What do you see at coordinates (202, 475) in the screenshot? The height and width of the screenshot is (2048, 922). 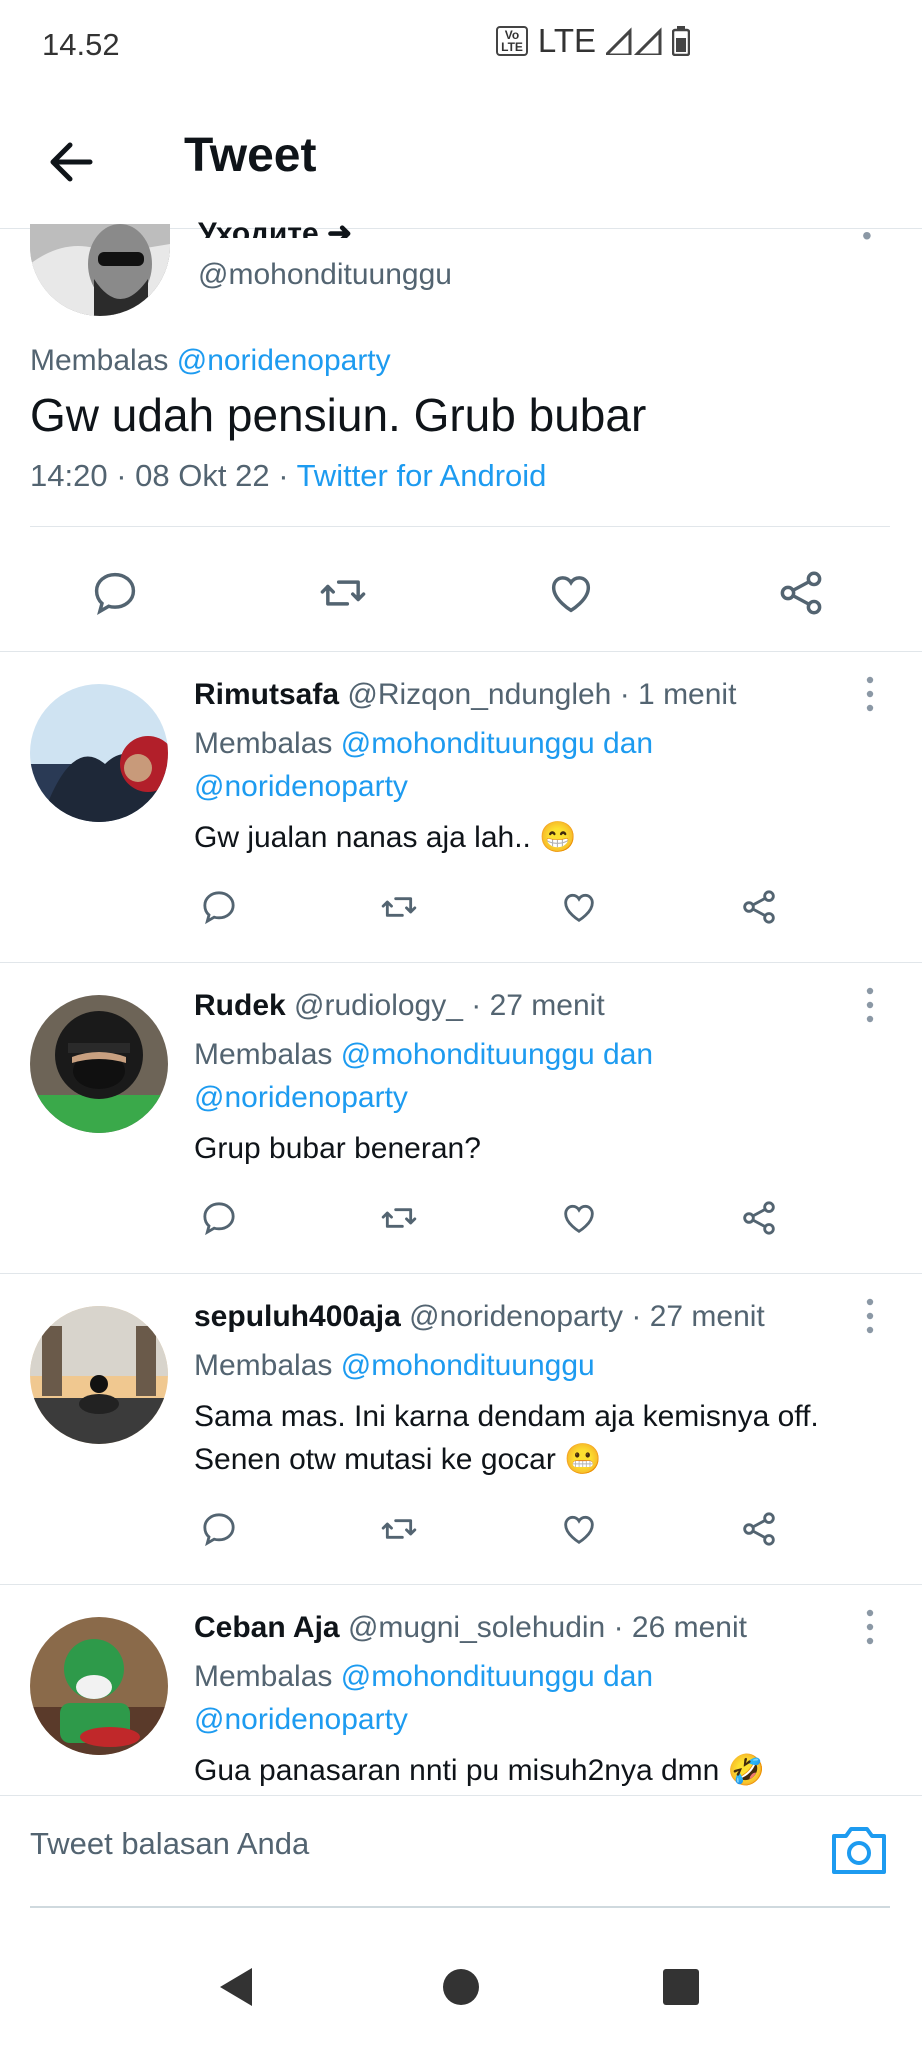 I see `tweet-date: 08 Okt 22` at bounding box center [202, 475].